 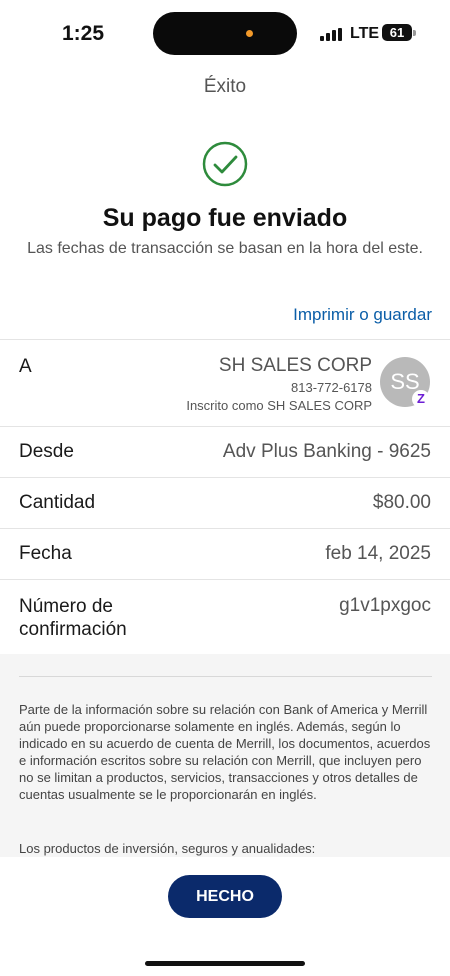 I want to click on zelle-icon: Z, so click(x=421, y=399).